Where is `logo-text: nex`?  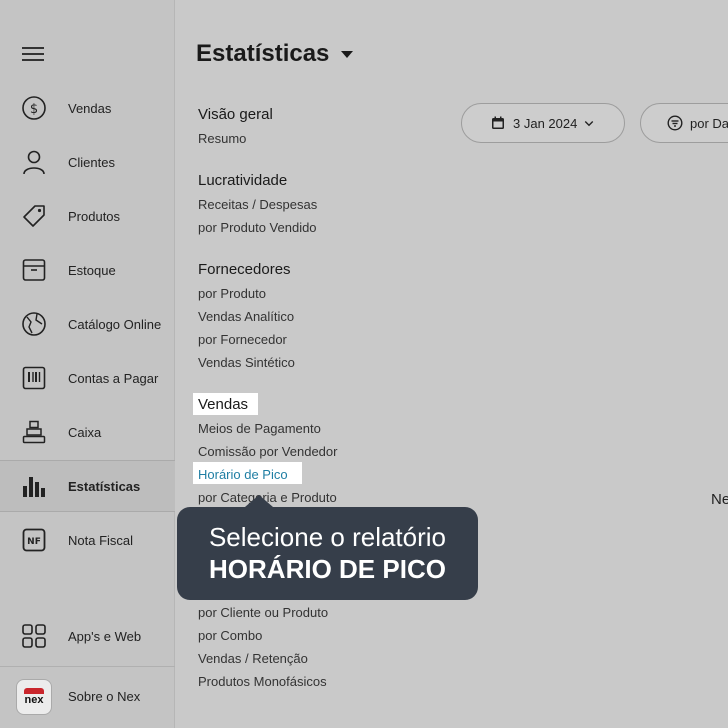 logo-text: nex is located at coordinates (34, 700).